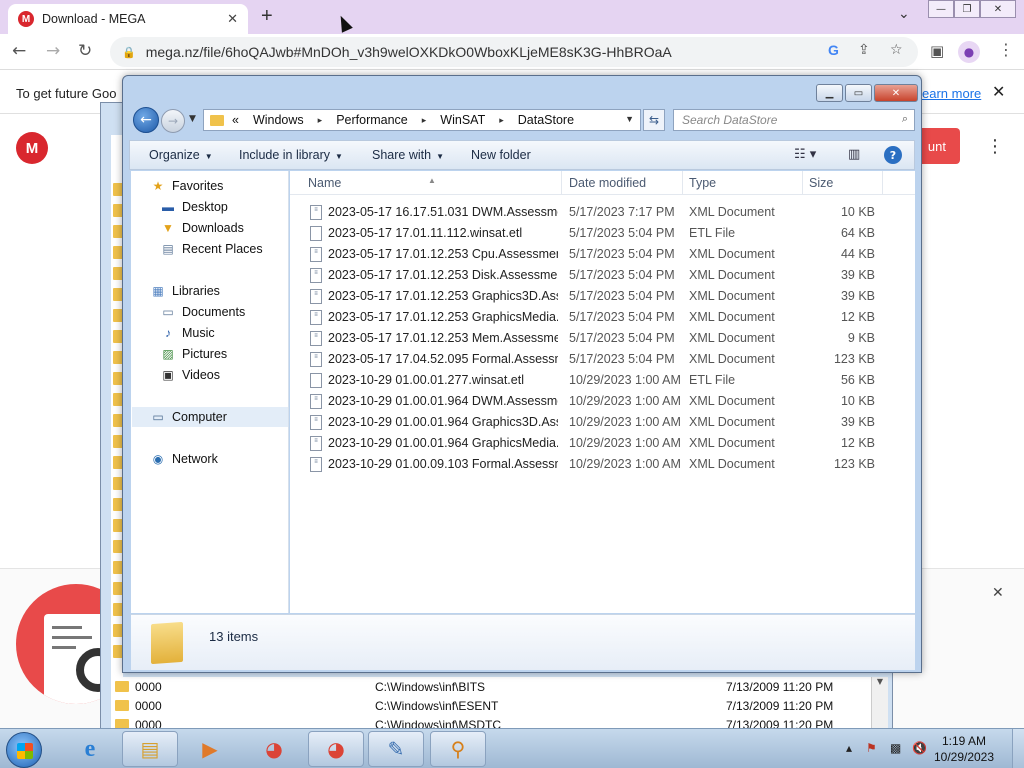 The width and height of the screenshot is (1024, 768). What do you see at coordinates (1018, 748) in the screenshot?
I see `show-desktop-button` at bounding box center [1018, 748].